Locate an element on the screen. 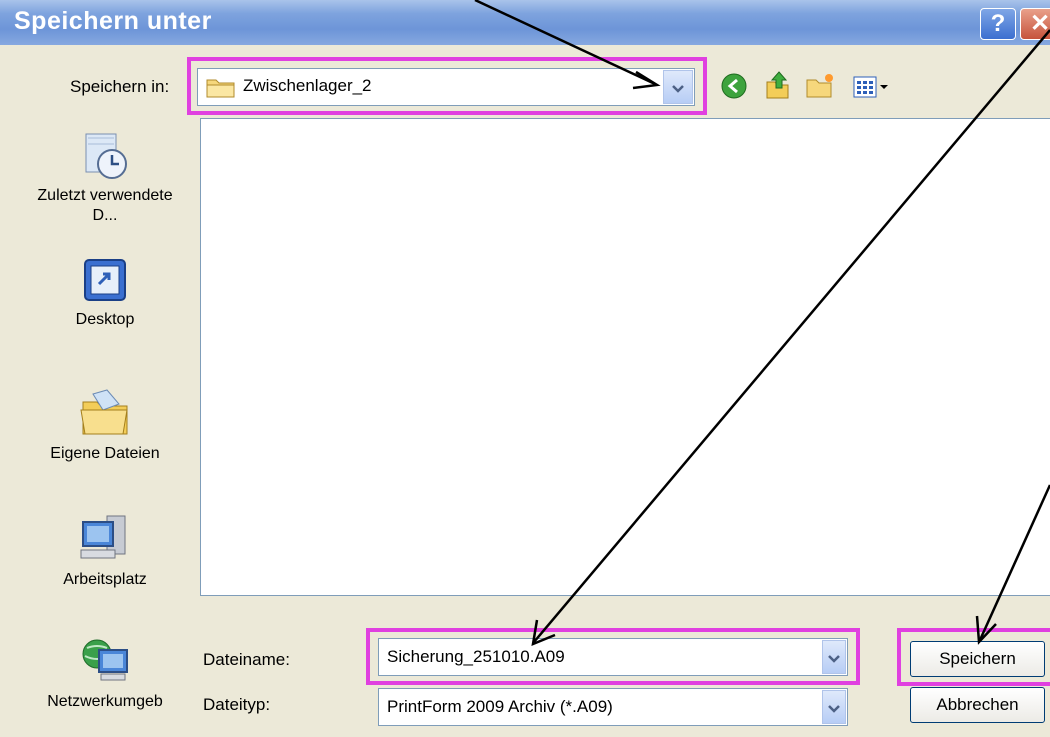 The width and height of the screenshot is (1050, 737). location-dropdown-button is located at coordinates (678, 87).